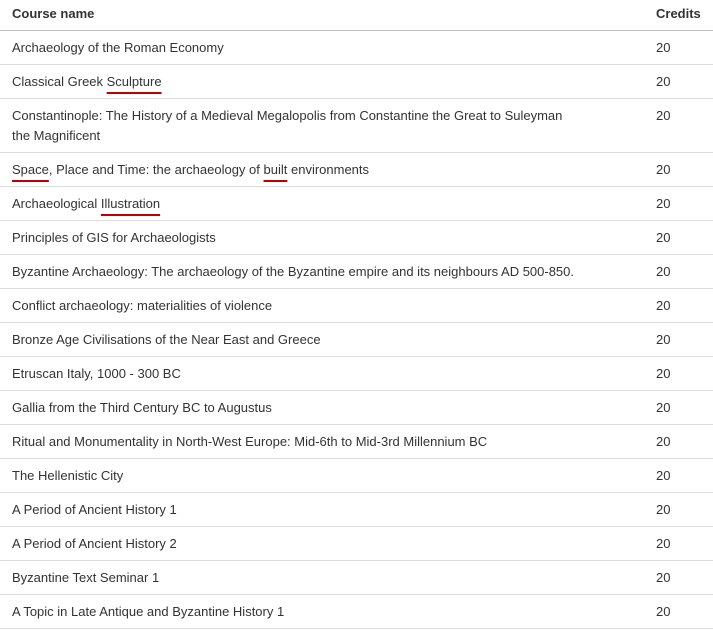 The width and height of the screenshot is (713, 630). Describe the element at coordinates (114, 237) in the screenshot. I see `course-name: Principles of GIS for Archaeologists` at that location.